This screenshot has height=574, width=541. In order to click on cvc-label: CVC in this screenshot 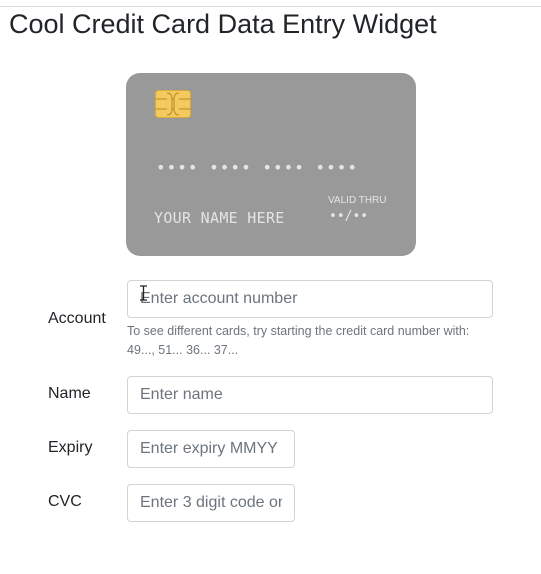, I will do `click(65, 501)`.